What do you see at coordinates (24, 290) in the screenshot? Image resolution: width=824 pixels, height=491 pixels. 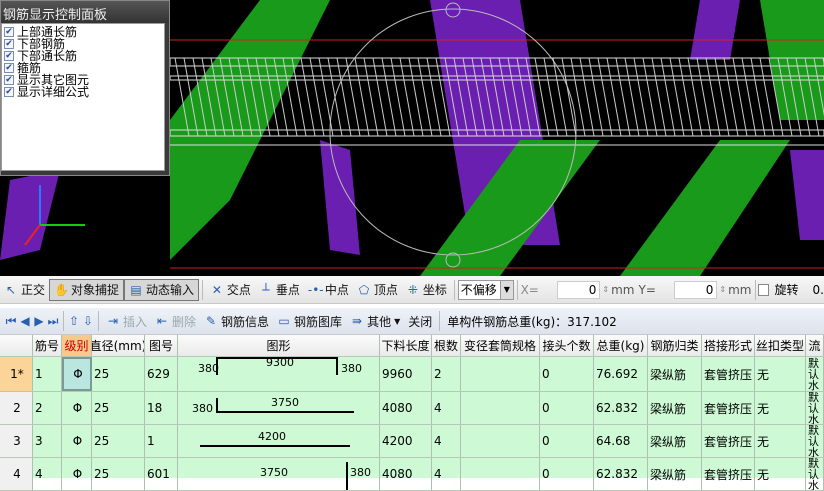 I see `ortho-button: ↖ 正交` at bounding box center [24, 290].